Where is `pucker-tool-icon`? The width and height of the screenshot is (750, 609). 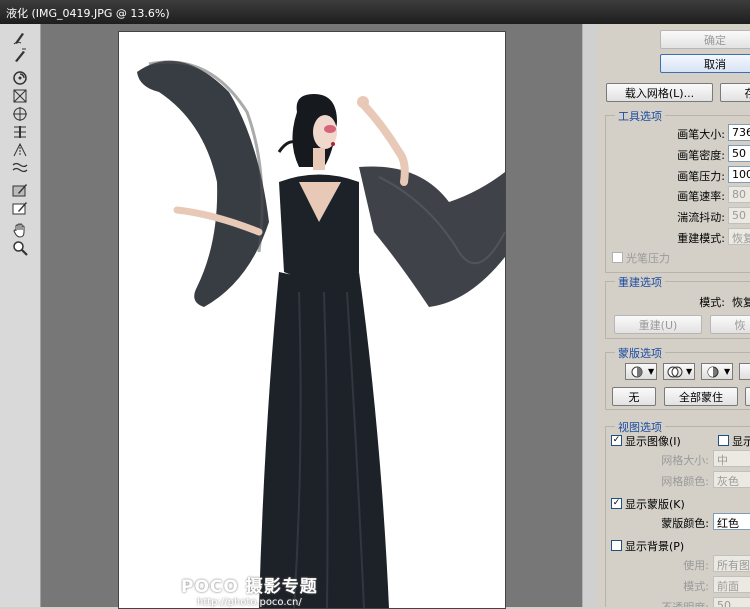
pucker-tool-icon is located at coordinates (20, 95).